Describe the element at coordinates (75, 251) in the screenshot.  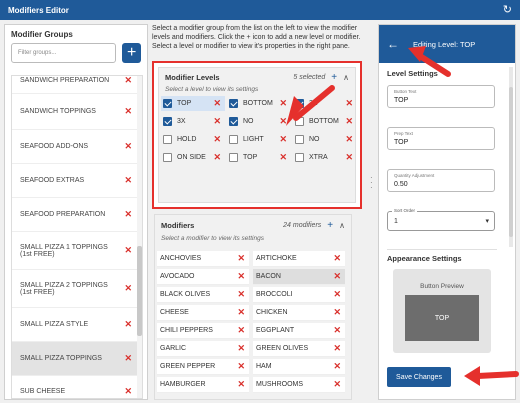
I see `group-item: SMALL PIZZA 1 TOPPINGS (1st FREE) ✕` at that location.